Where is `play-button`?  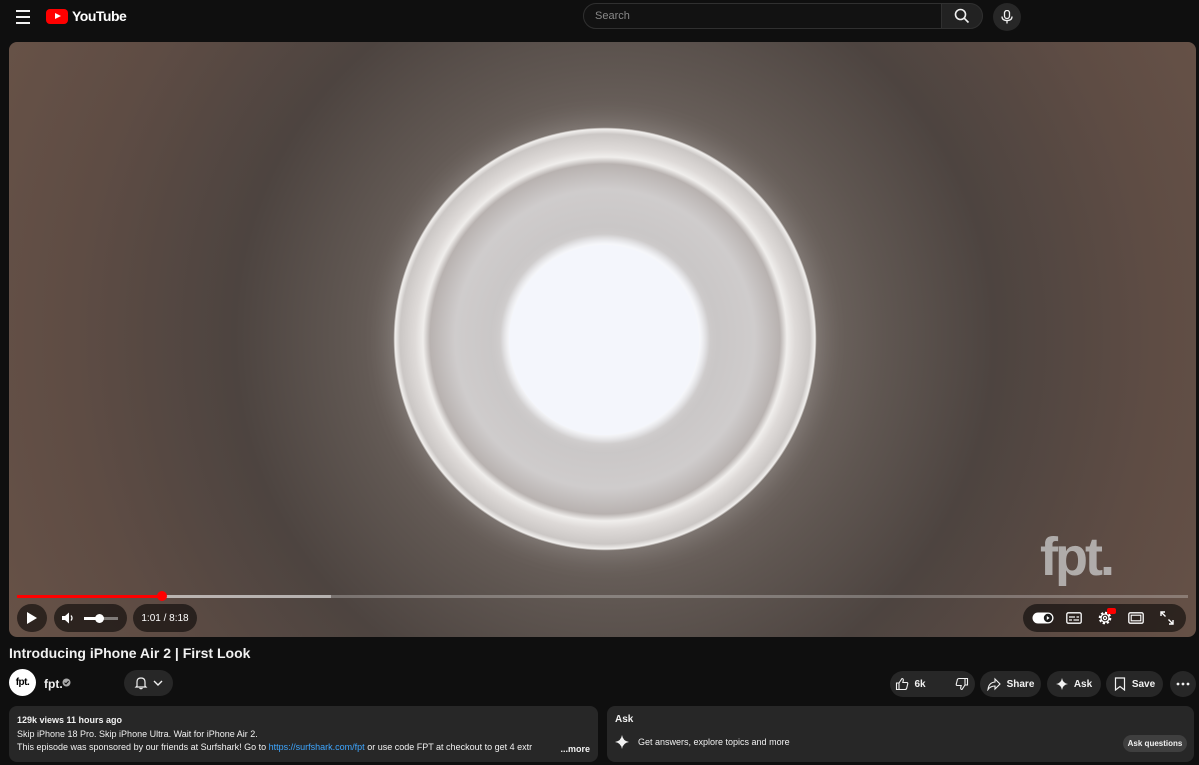 play-button is located at coordinates (32, 618).